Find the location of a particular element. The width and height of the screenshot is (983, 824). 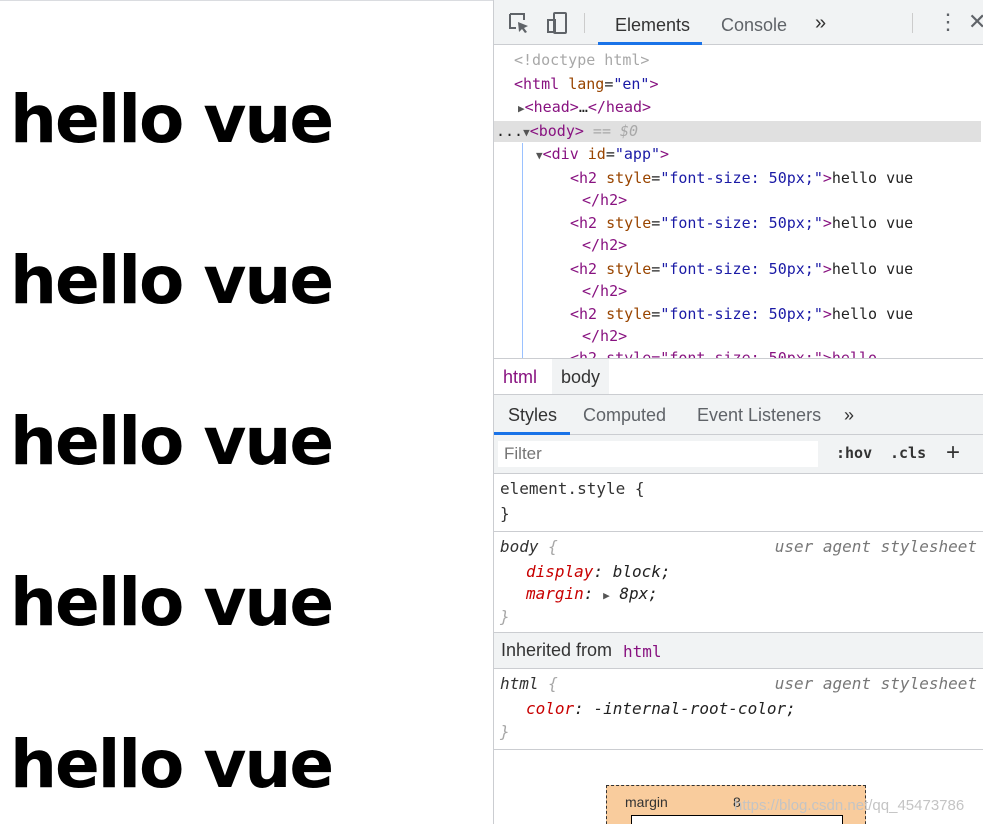

hov-toggle-button: :hov is located at coordinates (854, 453).